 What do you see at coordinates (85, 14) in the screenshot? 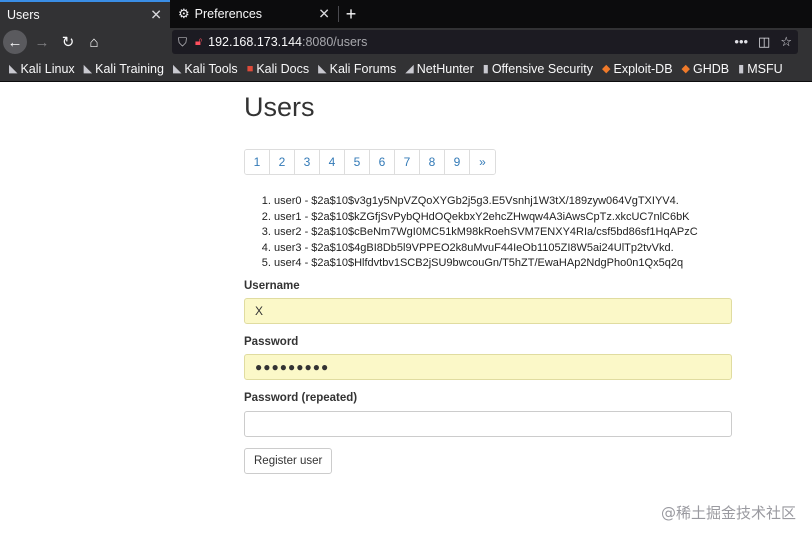
I see `tab-users: Users ✕` at bounding box center [85, 14].